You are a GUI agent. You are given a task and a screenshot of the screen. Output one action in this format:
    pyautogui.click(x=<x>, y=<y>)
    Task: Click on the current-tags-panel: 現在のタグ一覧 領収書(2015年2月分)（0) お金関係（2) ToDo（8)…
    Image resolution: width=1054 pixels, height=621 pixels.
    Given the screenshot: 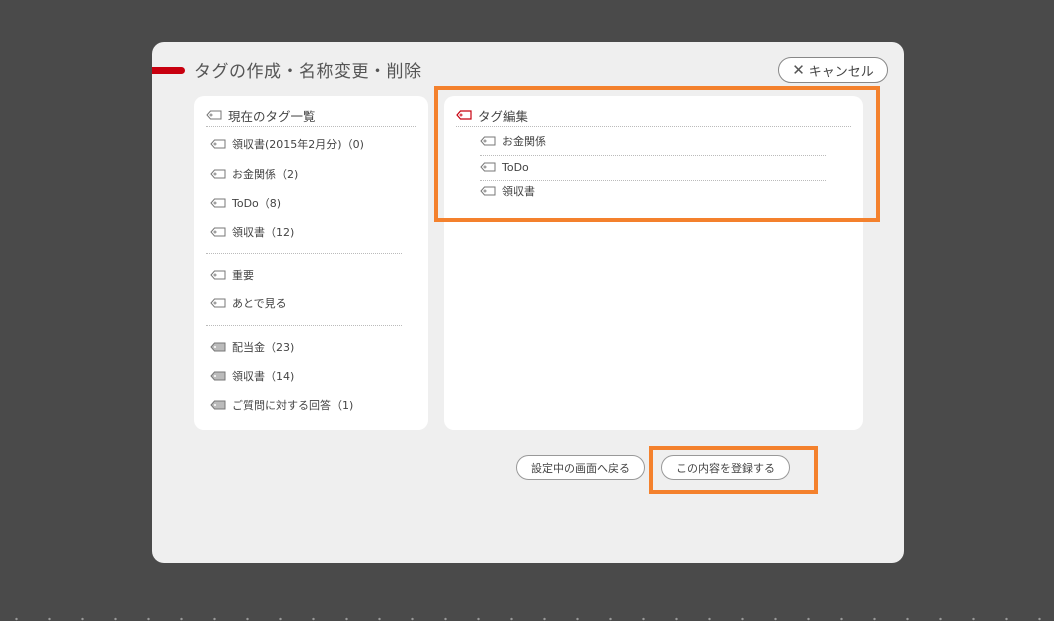 What is the action you would take?
    pyautogui.click(x=311, y=263)
    